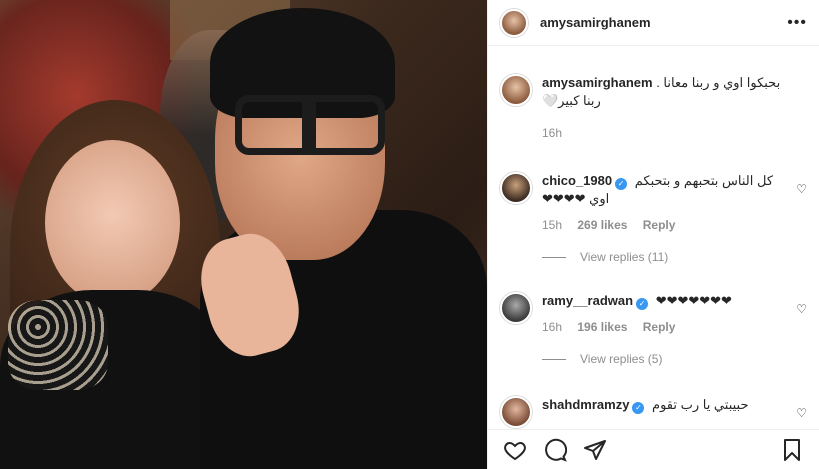 This screenshot has height=469, width=819. Describe the element at coordinates (663, 22) in the screenshot. I see `author-username: amysamirghanem` at that location.